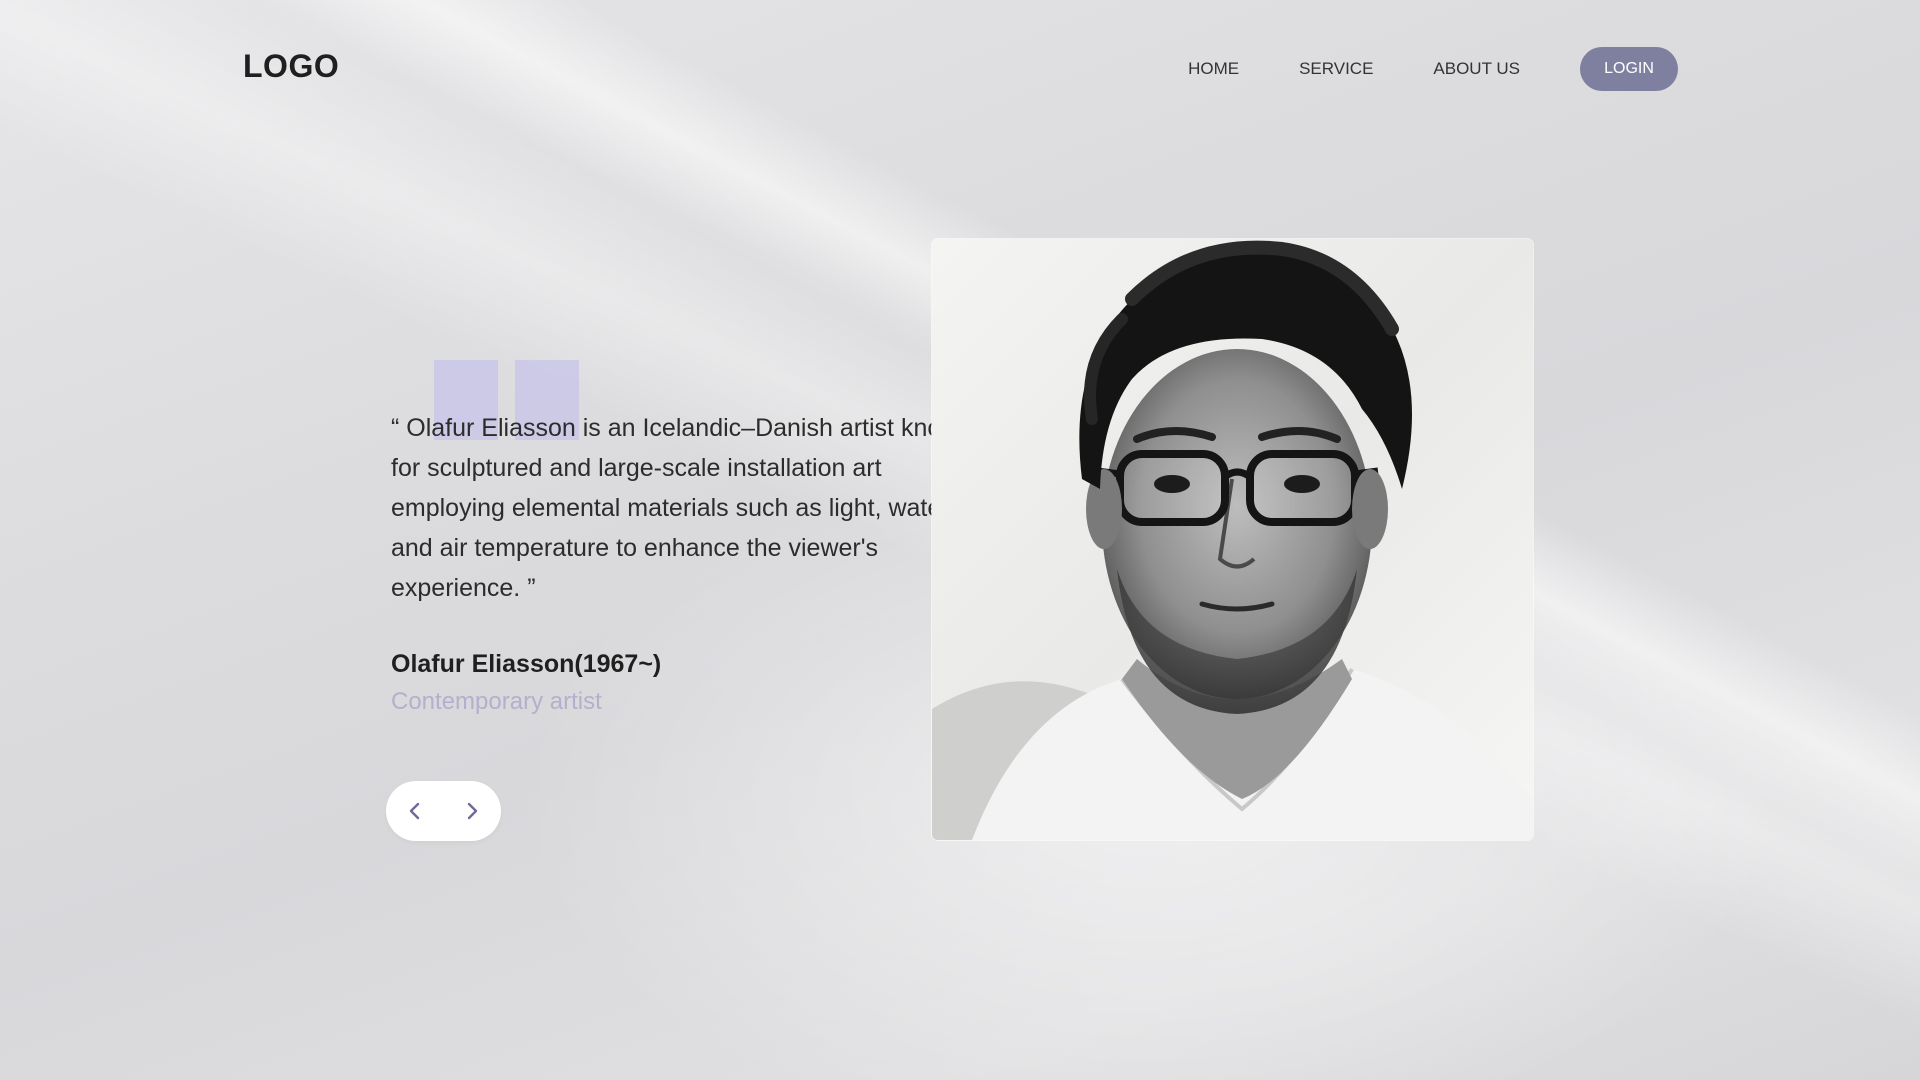 The width and height of the screenshot is (1920, 1080). What do you see at coordinates (526, 664) in the screenshot?
I see `author-name: Olafur Eliasson(1967~)` at bounding box center [526, 664].